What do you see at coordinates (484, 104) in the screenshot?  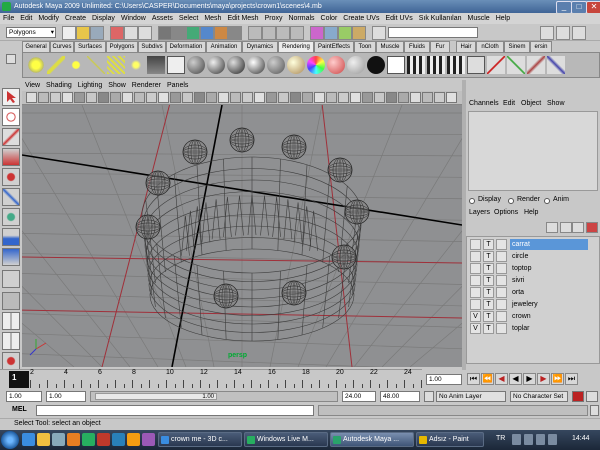 I see `channel-box-menu-channels: Channels` at bounding box center [484, 104].